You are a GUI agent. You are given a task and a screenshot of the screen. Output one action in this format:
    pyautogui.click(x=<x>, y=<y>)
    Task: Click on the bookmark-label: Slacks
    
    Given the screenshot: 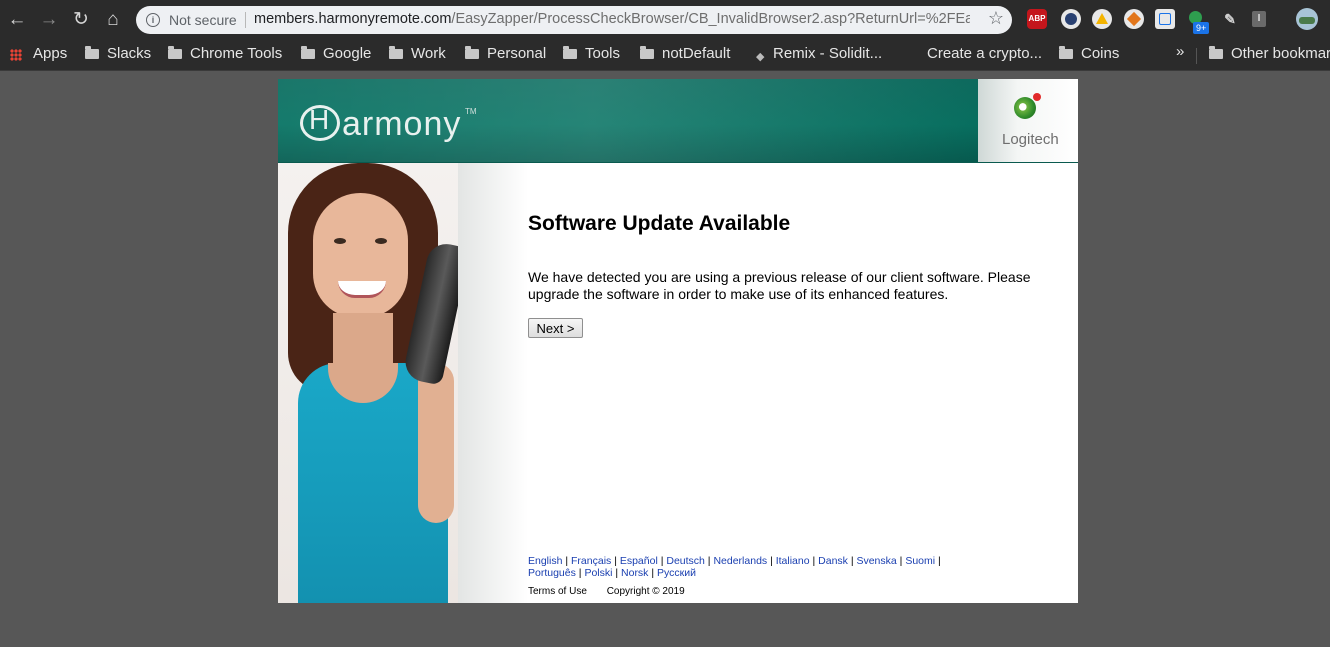 What is the action you would take?
    pyautogui.click(x=129, y=53)
    